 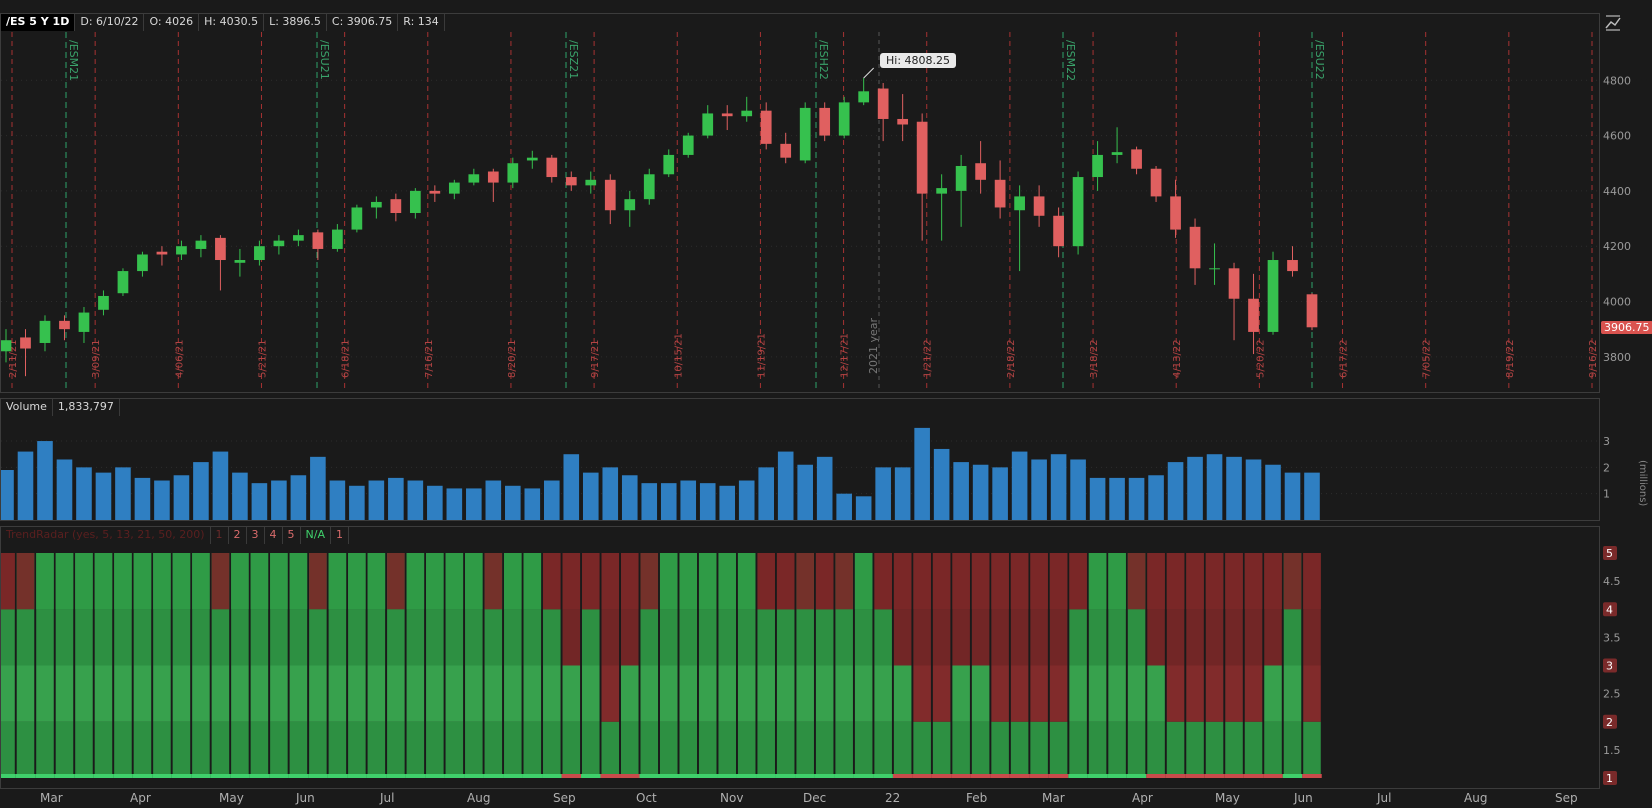 What do you see at coordinates (892, 798) in the screenshot?
I see `x-tick-label: 22` at bounding box center [892, 798].